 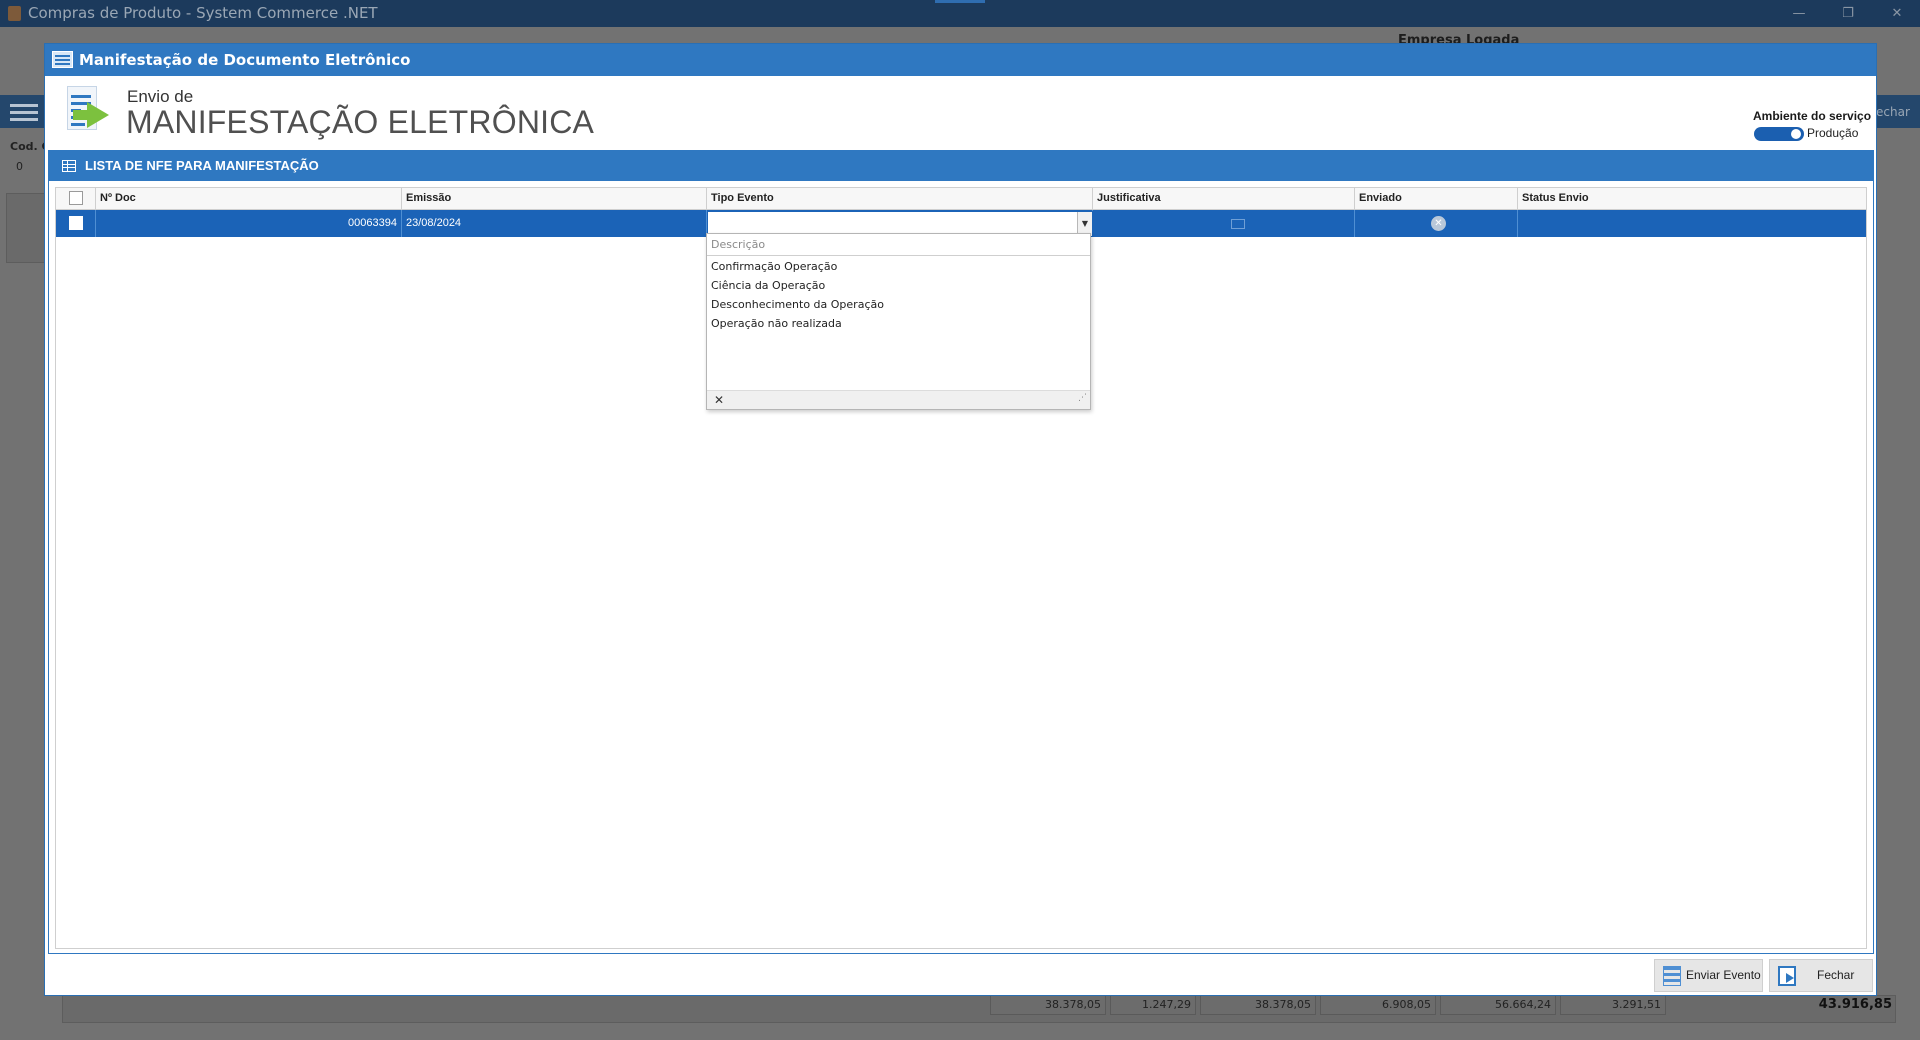 What do you see at coordinates (554, 198) in the screenshot?
I see `col-header-emissao: Emissão` at bounding box center [554, 198].